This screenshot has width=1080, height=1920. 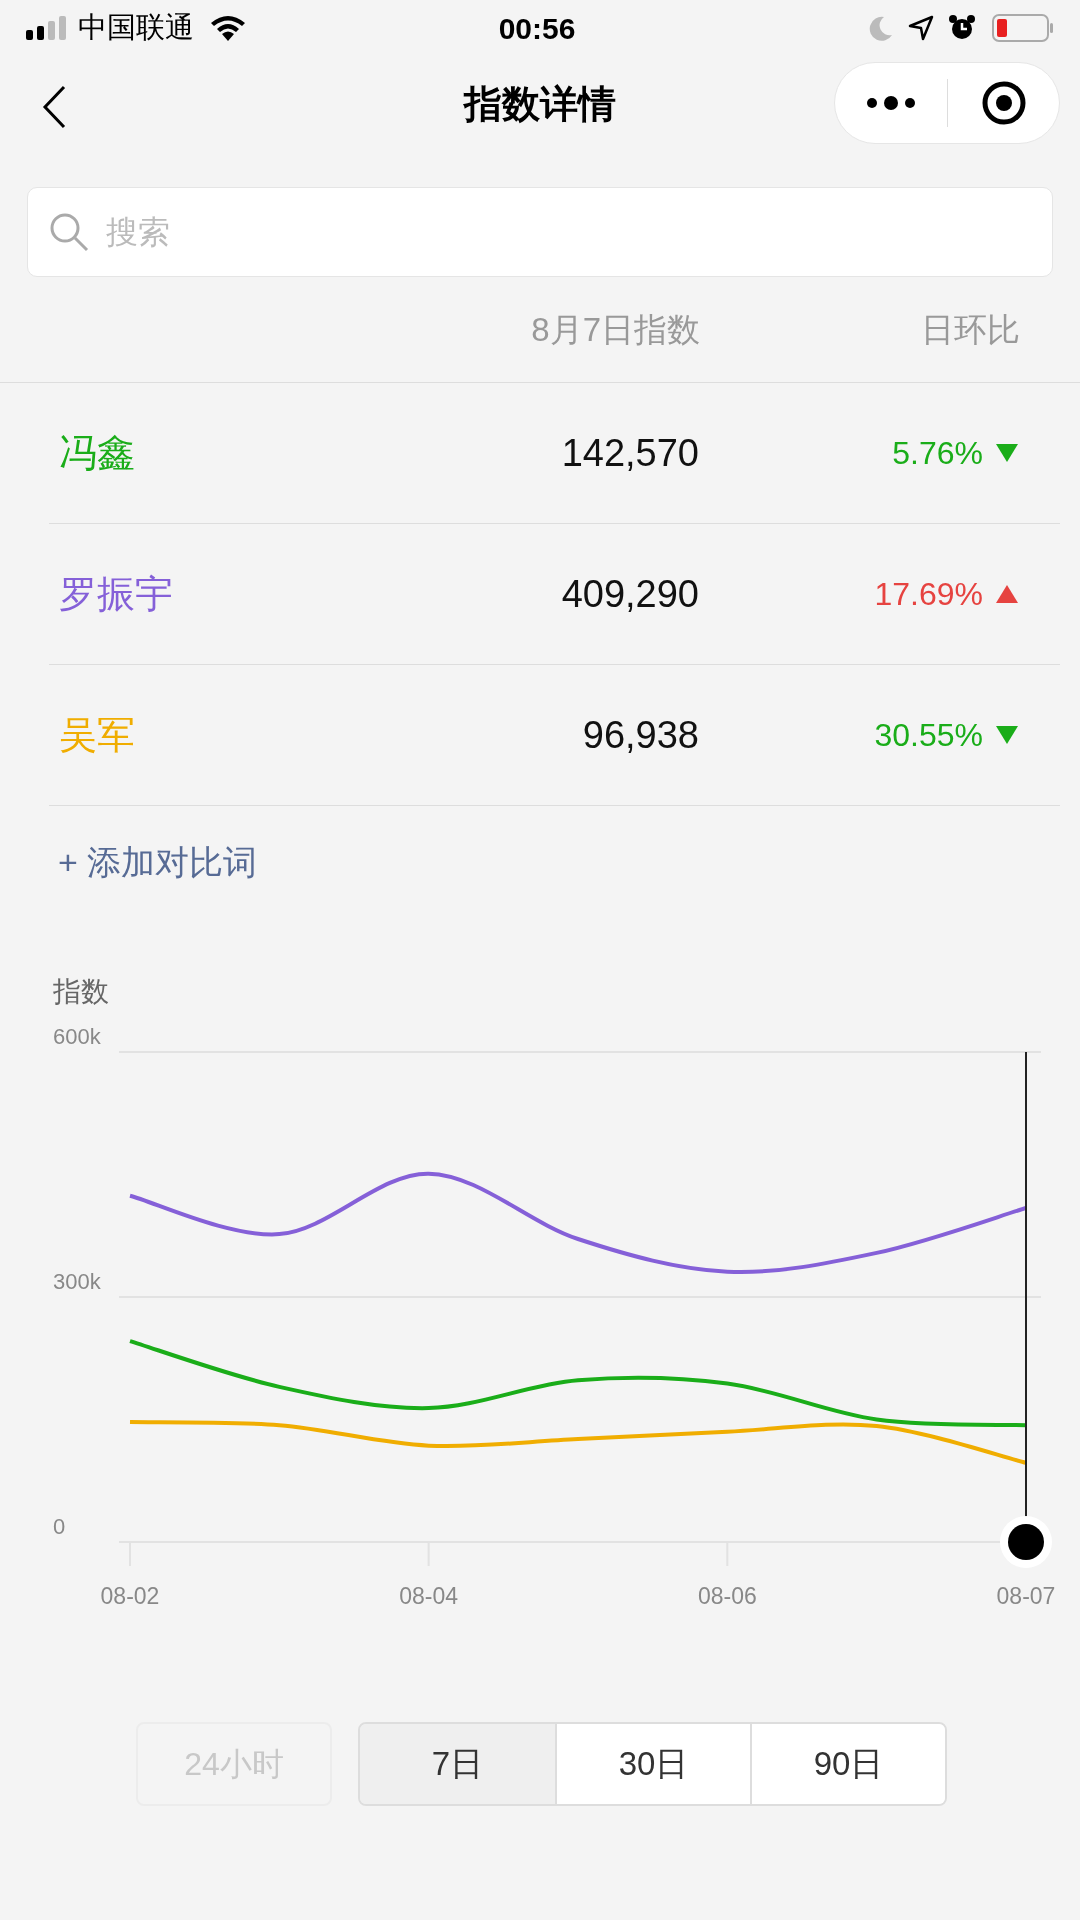 What do you see at coordinates (540, 104) in the screenshot?
I see `page-title: 指数详情` at bounding box center [540, 104].